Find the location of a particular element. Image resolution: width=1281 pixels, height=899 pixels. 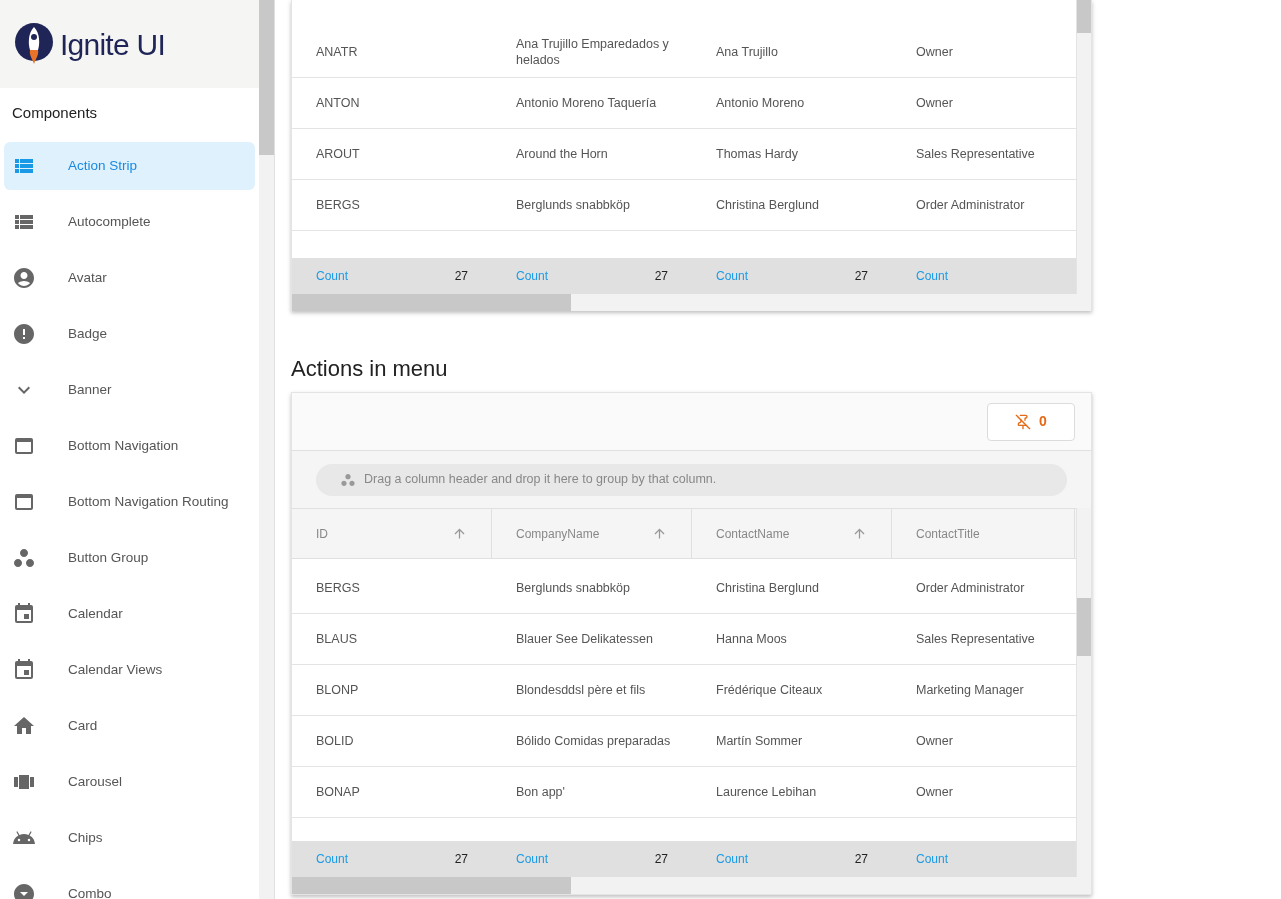

table-cell-text: Ana Trujillo Emparedados y helados is located at coordinates (593, 52).